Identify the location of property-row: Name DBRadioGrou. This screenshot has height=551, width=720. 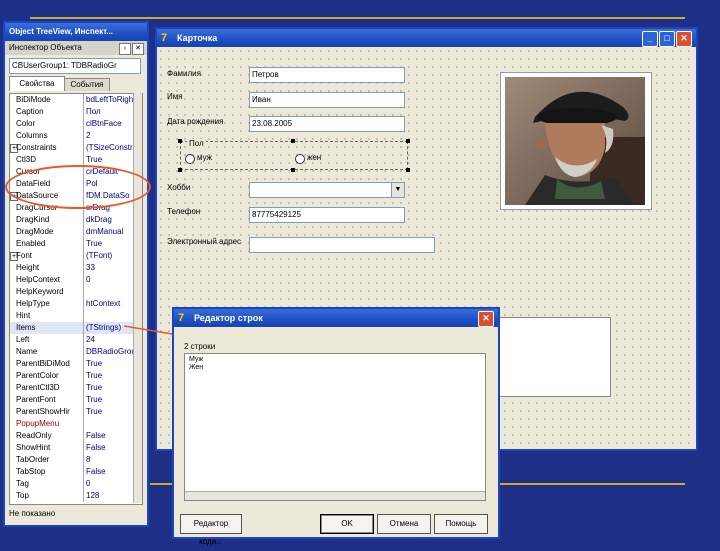
(76, 352).